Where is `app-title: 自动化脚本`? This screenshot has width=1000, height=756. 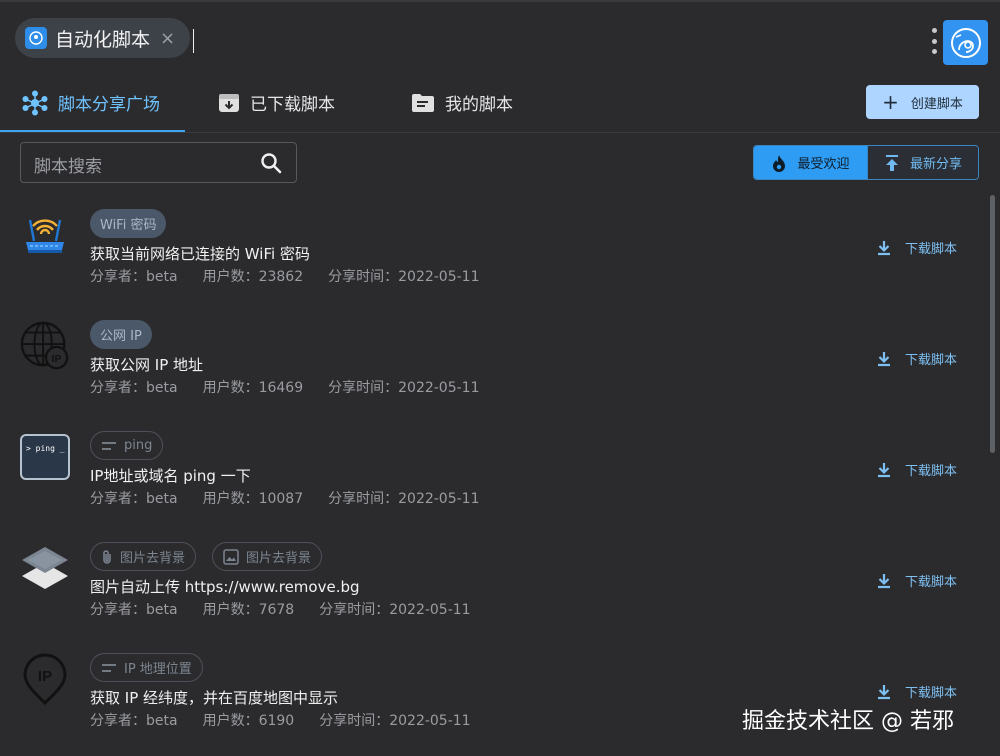 app-title: 自动化脚本 is located at coordinates (103, 39).